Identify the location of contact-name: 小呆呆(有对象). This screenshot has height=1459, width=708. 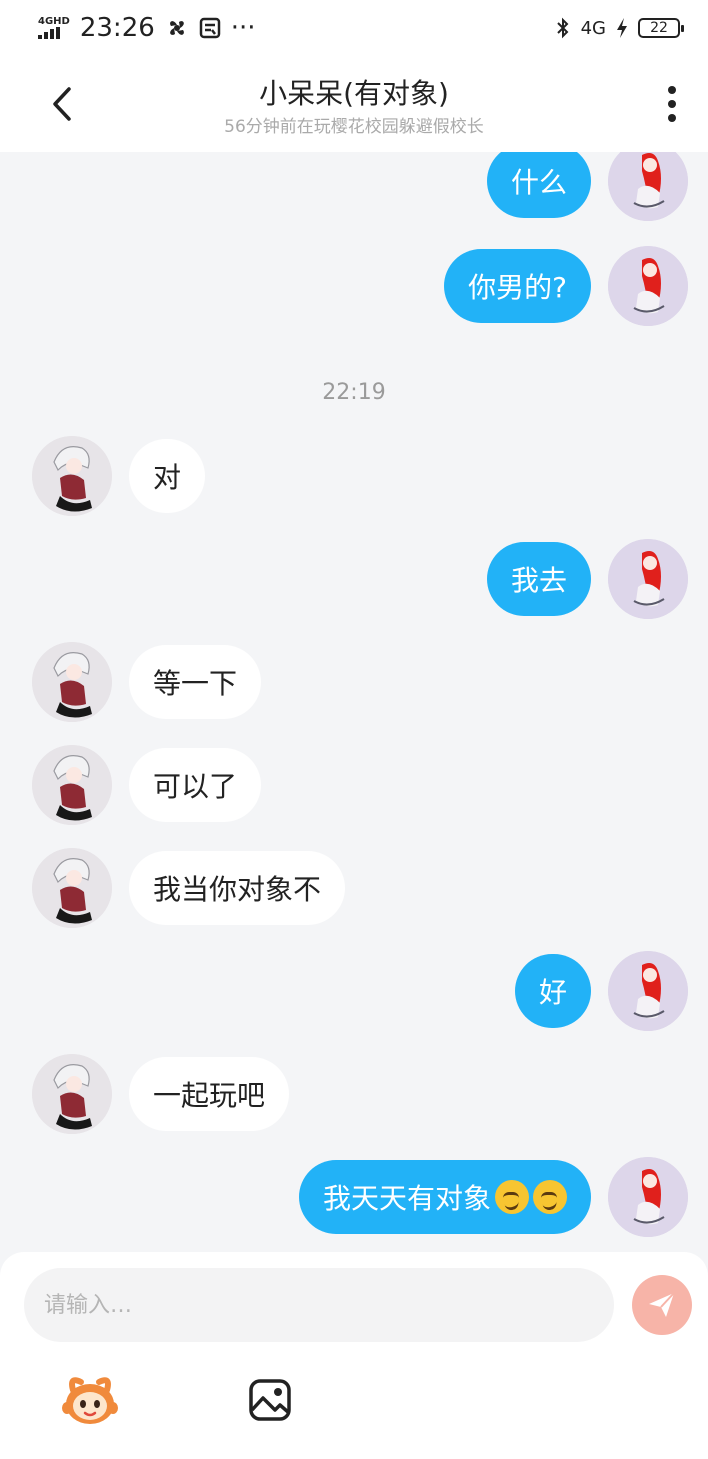
(354, 93).